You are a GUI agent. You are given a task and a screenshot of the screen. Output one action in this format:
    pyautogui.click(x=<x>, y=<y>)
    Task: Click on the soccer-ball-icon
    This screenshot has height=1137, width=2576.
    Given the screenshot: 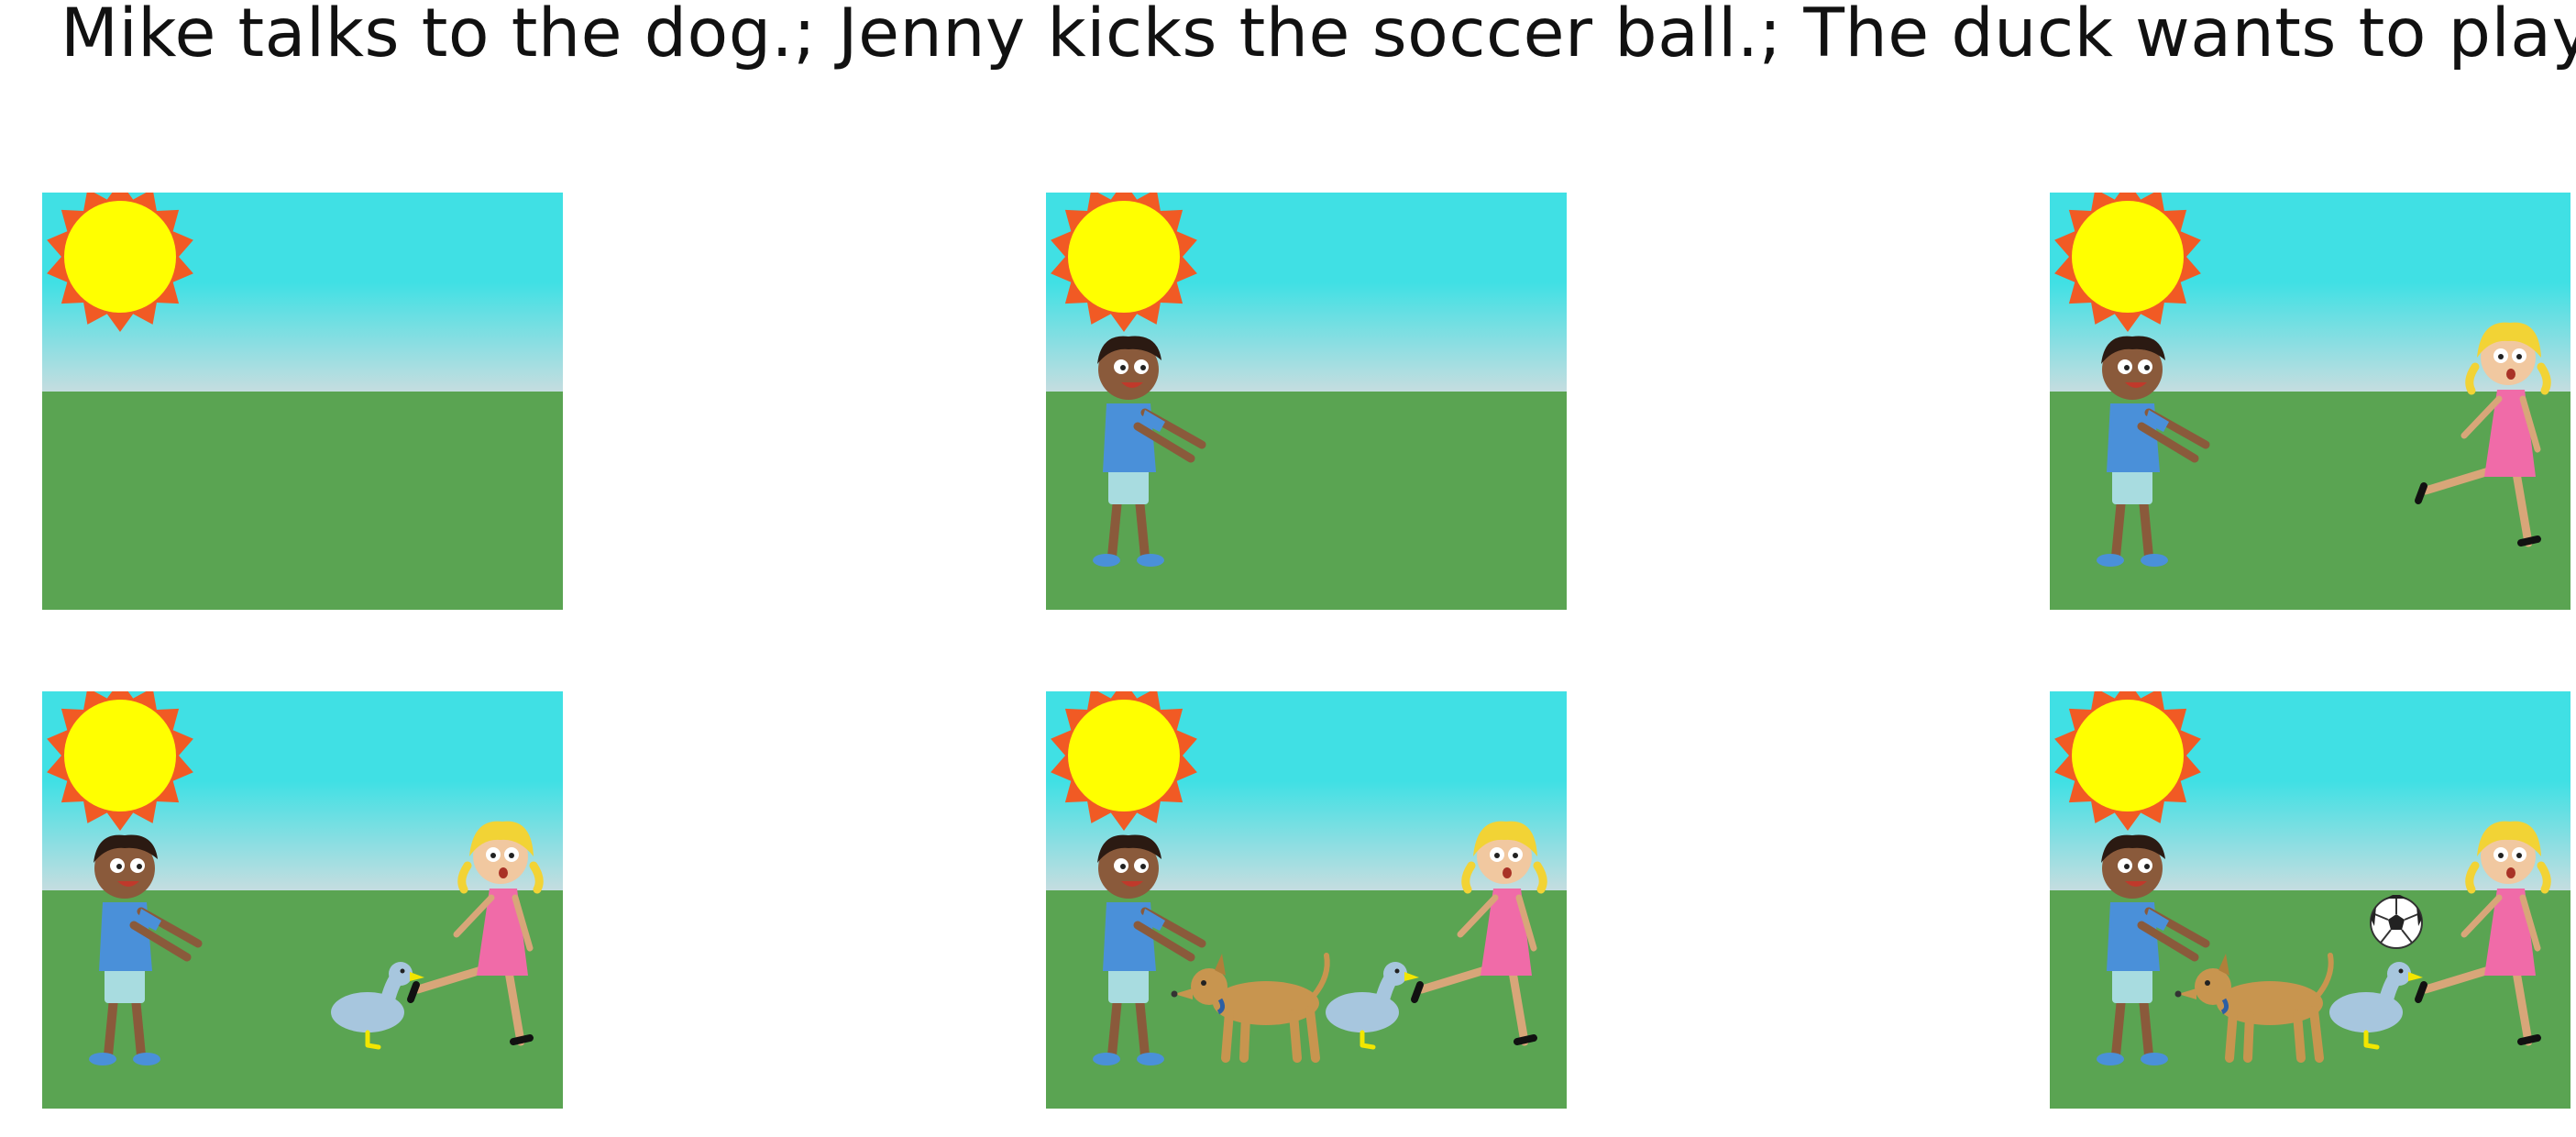 What is the action you would take?
    pyautogui.click(x=2396, y=922)
    